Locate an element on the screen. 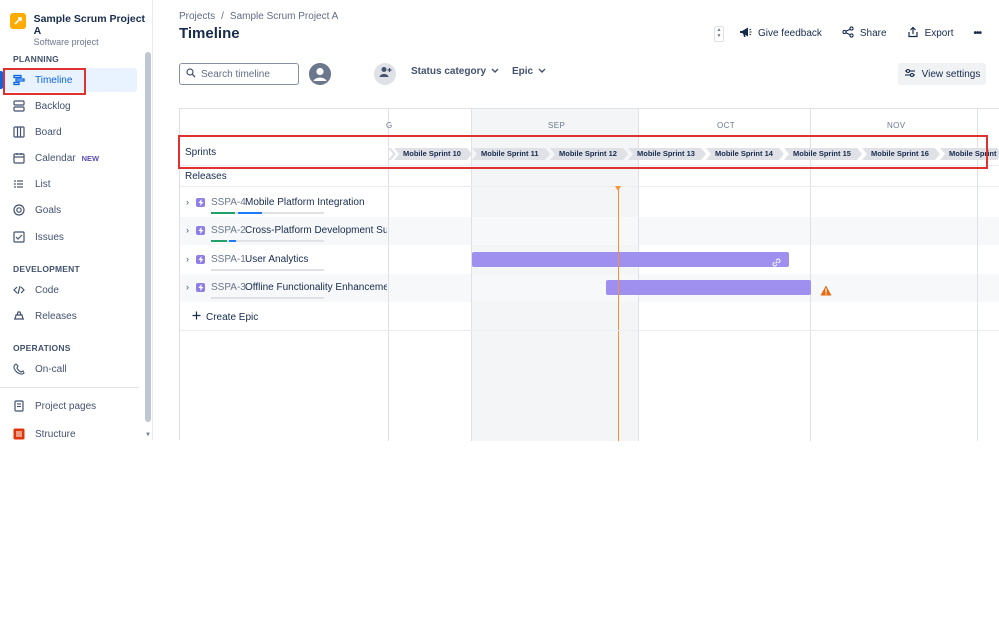  sidebar-item-backlog: Backlog is located at coordinates (70, 106).